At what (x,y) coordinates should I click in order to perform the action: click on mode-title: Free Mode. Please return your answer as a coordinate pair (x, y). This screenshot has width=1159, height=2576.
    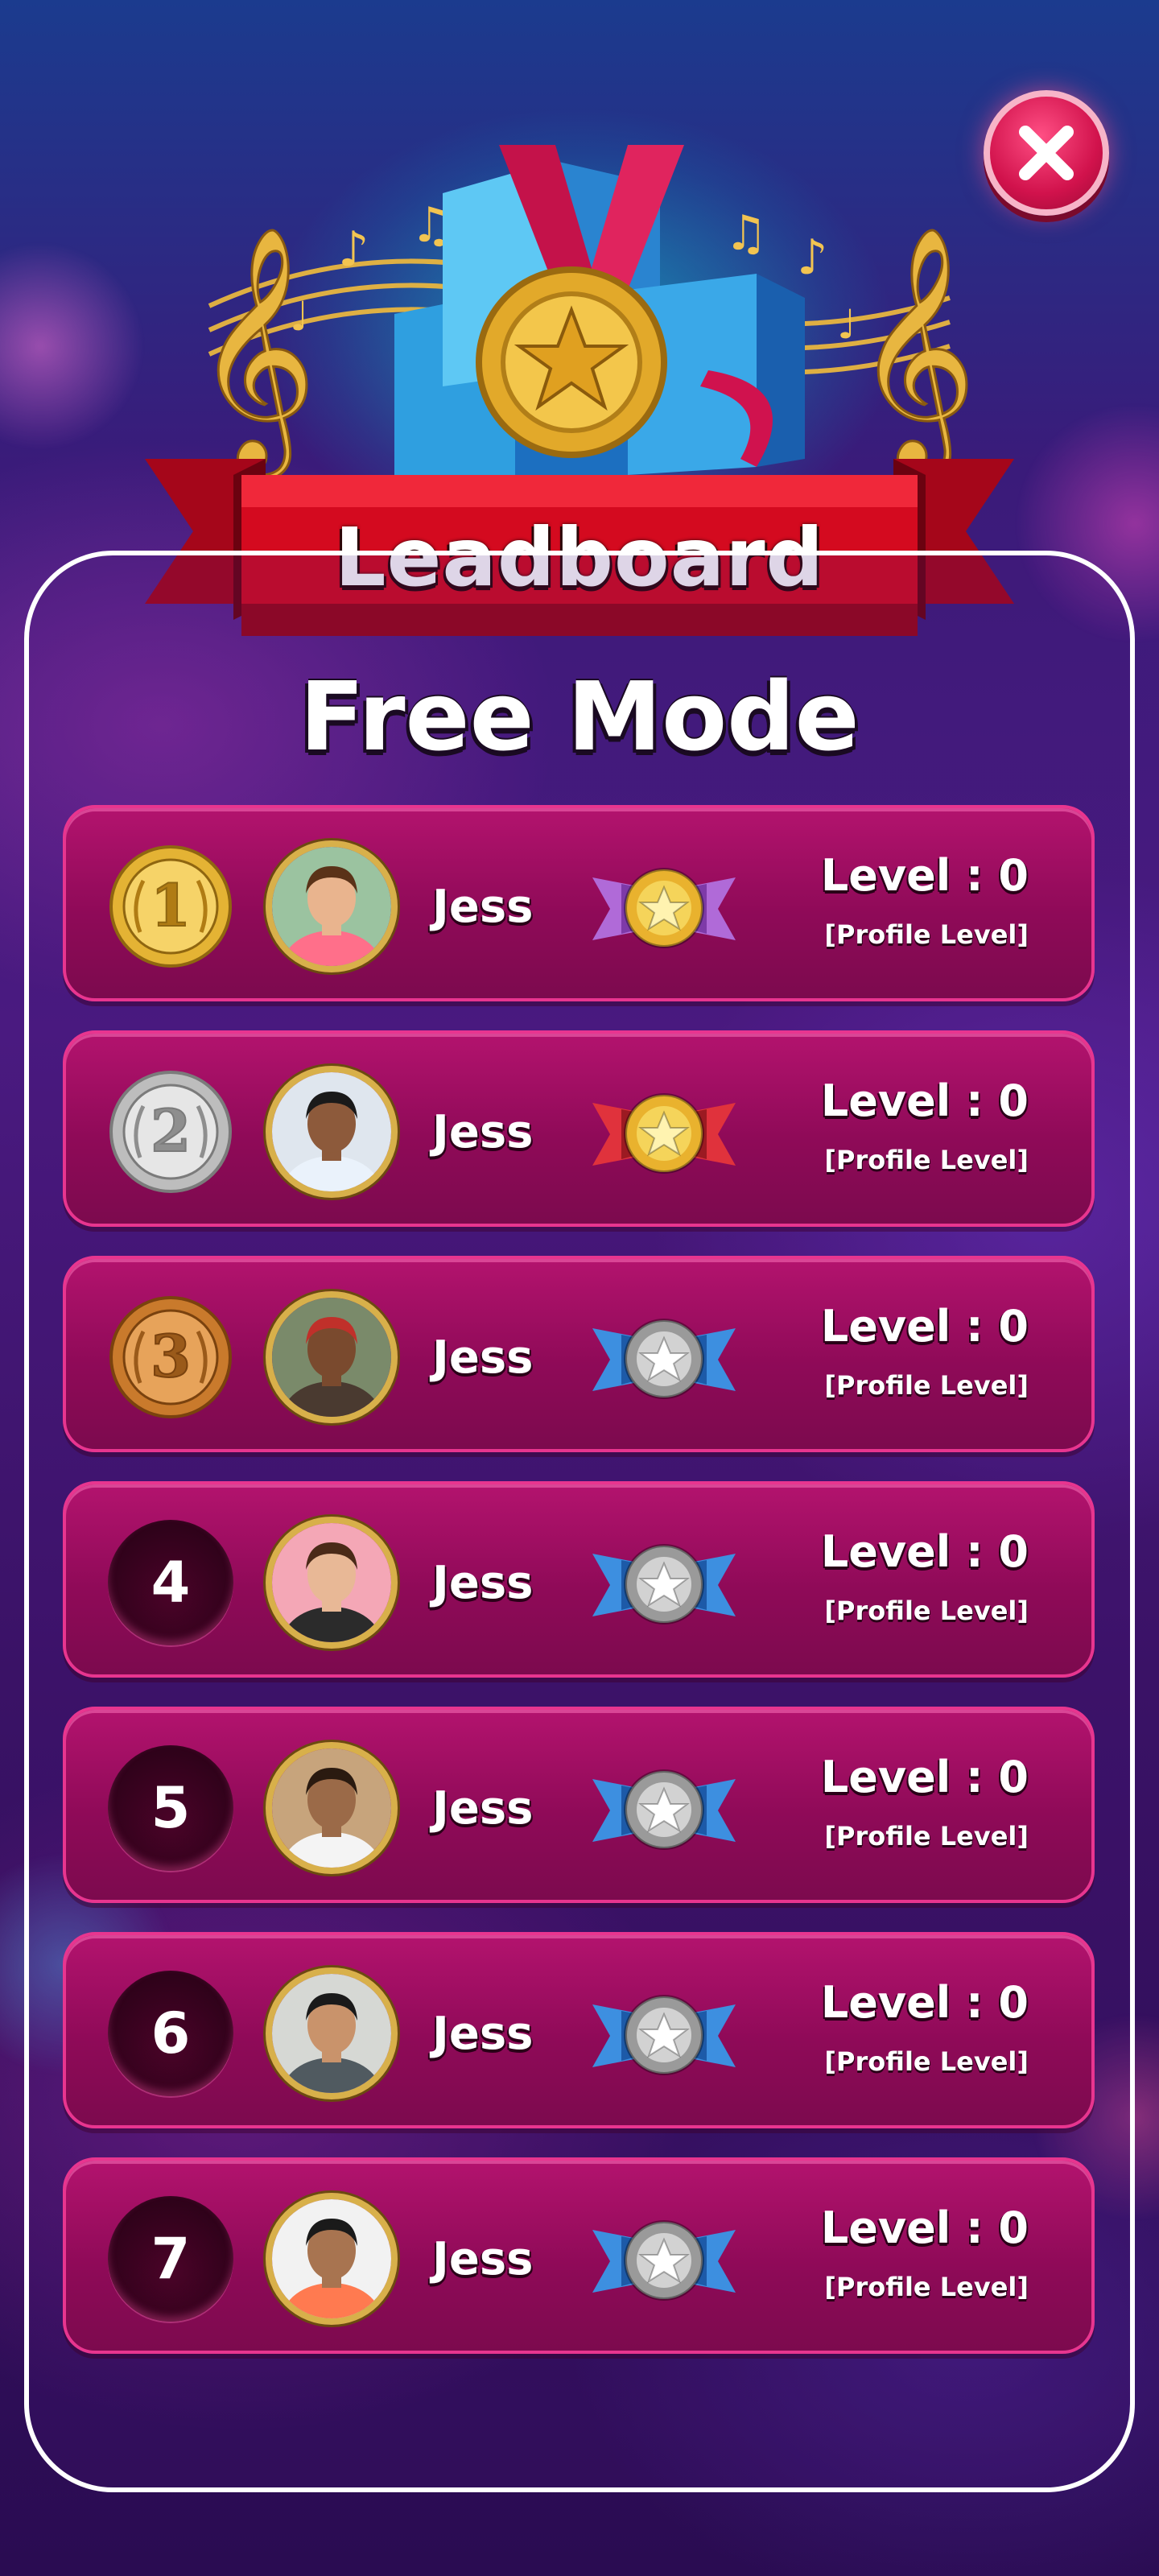
    Looking at the image, I should click on (579, 716).